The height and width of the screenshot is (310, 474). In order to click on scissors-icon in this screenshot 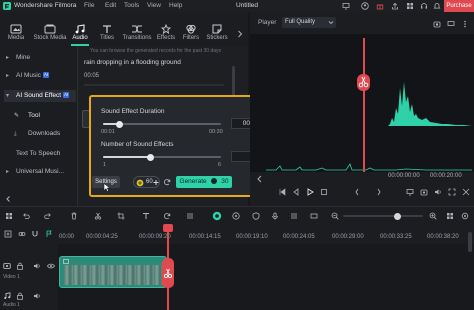, I will do `click(168, 273)`.